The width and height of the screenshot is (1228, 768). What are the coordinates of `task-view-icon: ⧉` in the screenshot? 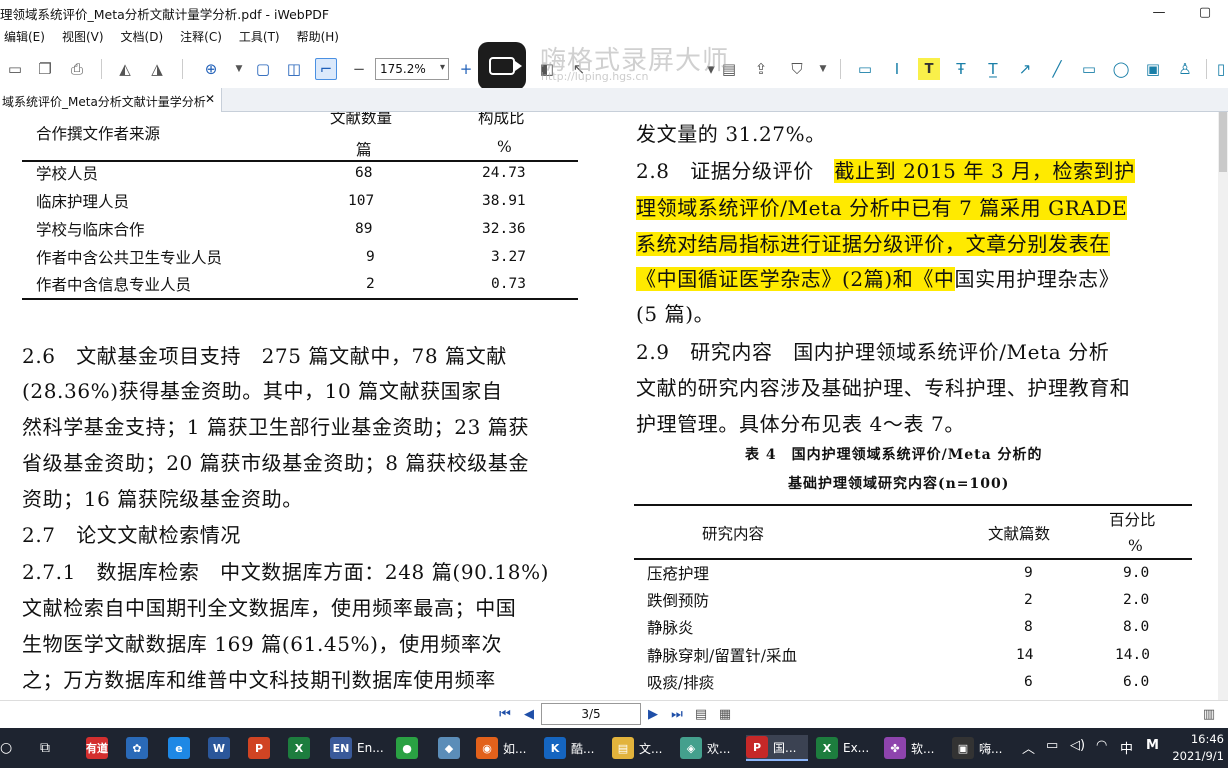 It's located at (45, 748).